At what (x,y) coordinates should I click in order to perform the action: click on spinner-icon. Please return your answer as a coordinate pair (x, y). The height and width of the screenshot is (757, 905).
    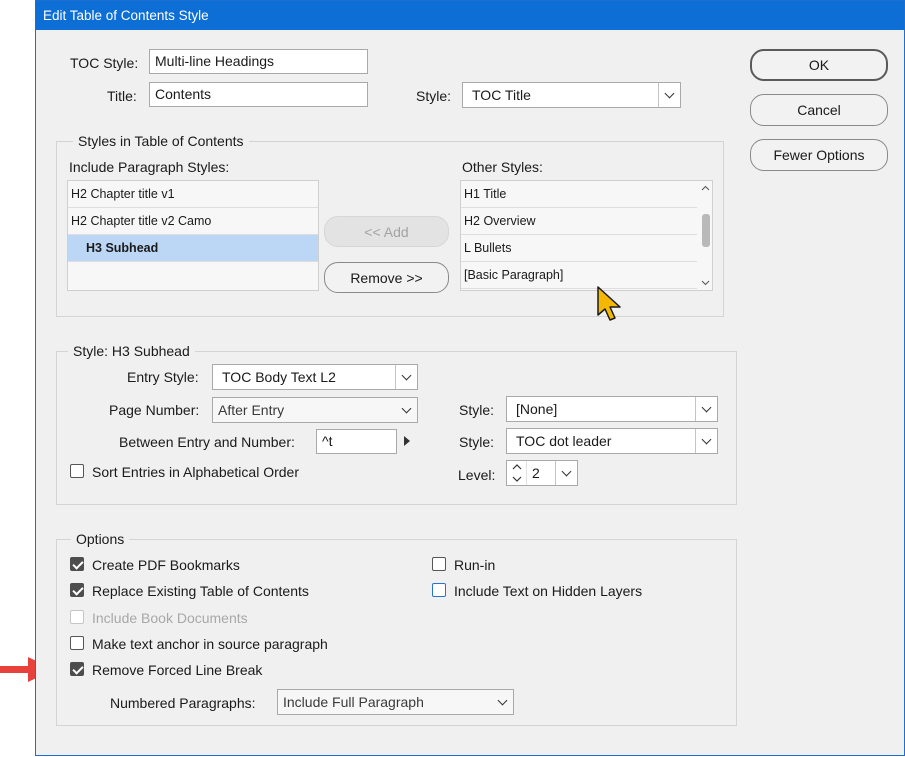
    Looking at the image, I should click on (517, 473).